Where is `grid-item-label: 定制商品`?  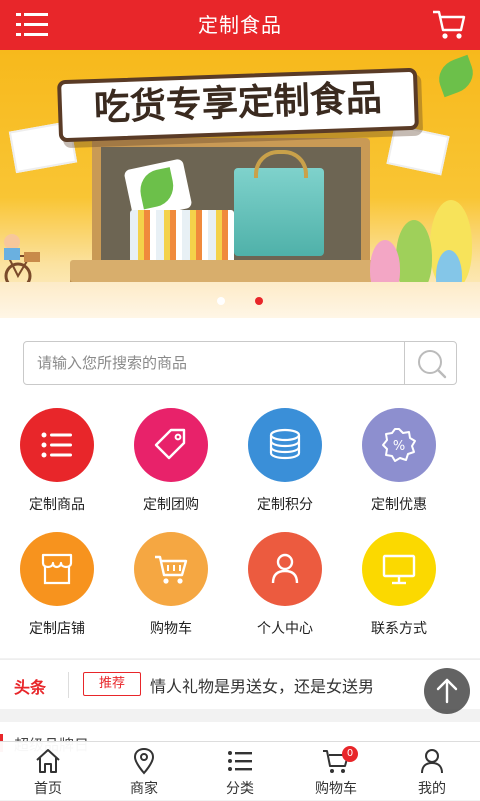 grid-item-label: 定制商品 is located at coordinates (57, 505).